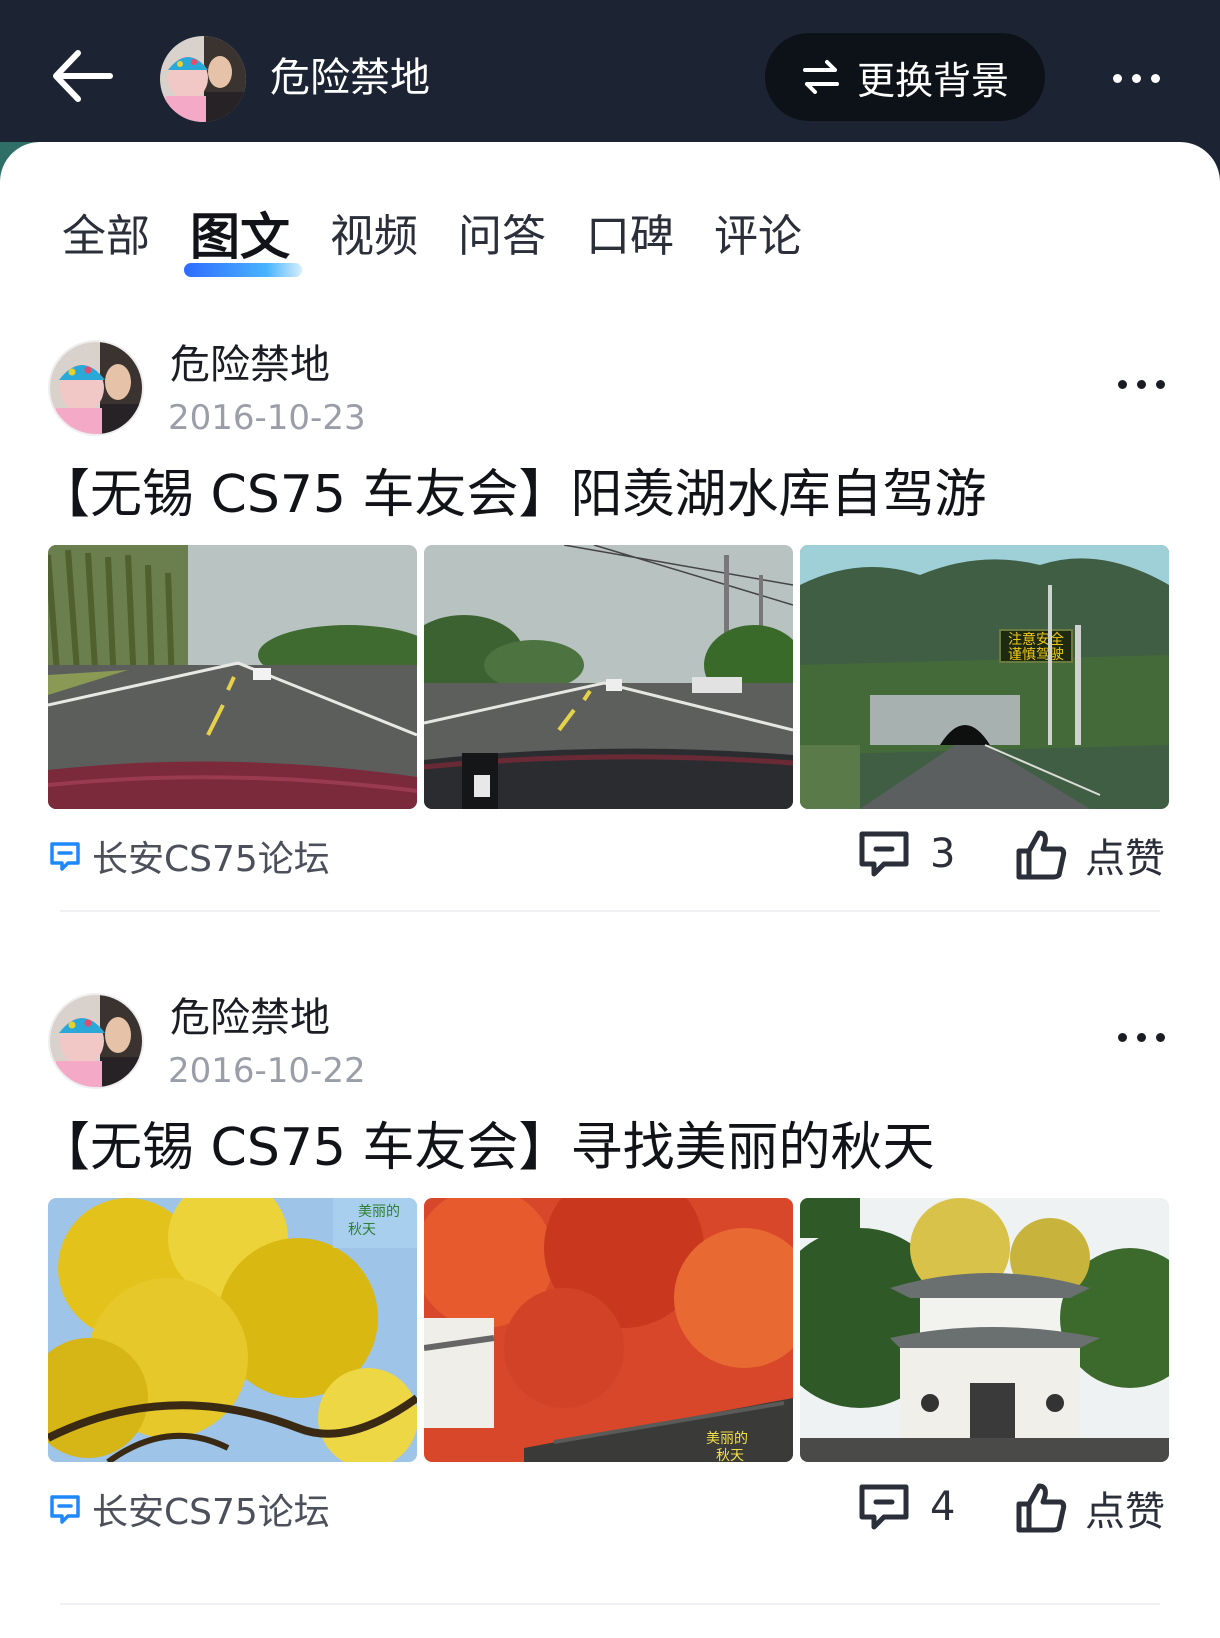 Image resolution: width=1220 pixels, height=1638 pixels. What do you see at coordinates (932, 80) in the screenshot?
I see `change-background-label: 更换背景` at bounding box center [932, 80].